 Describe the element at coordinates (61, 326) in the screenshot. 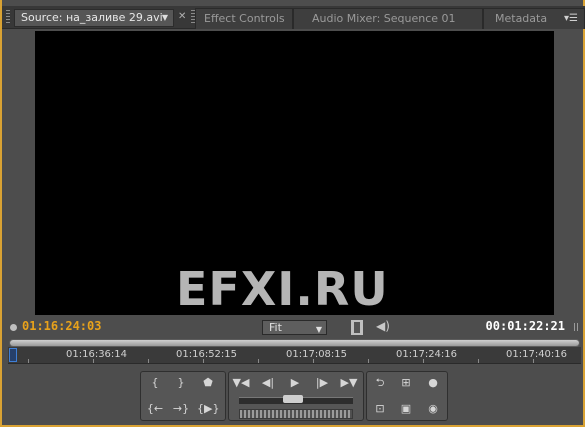

I see `current-timecode: 01:16:24:03` at that location.